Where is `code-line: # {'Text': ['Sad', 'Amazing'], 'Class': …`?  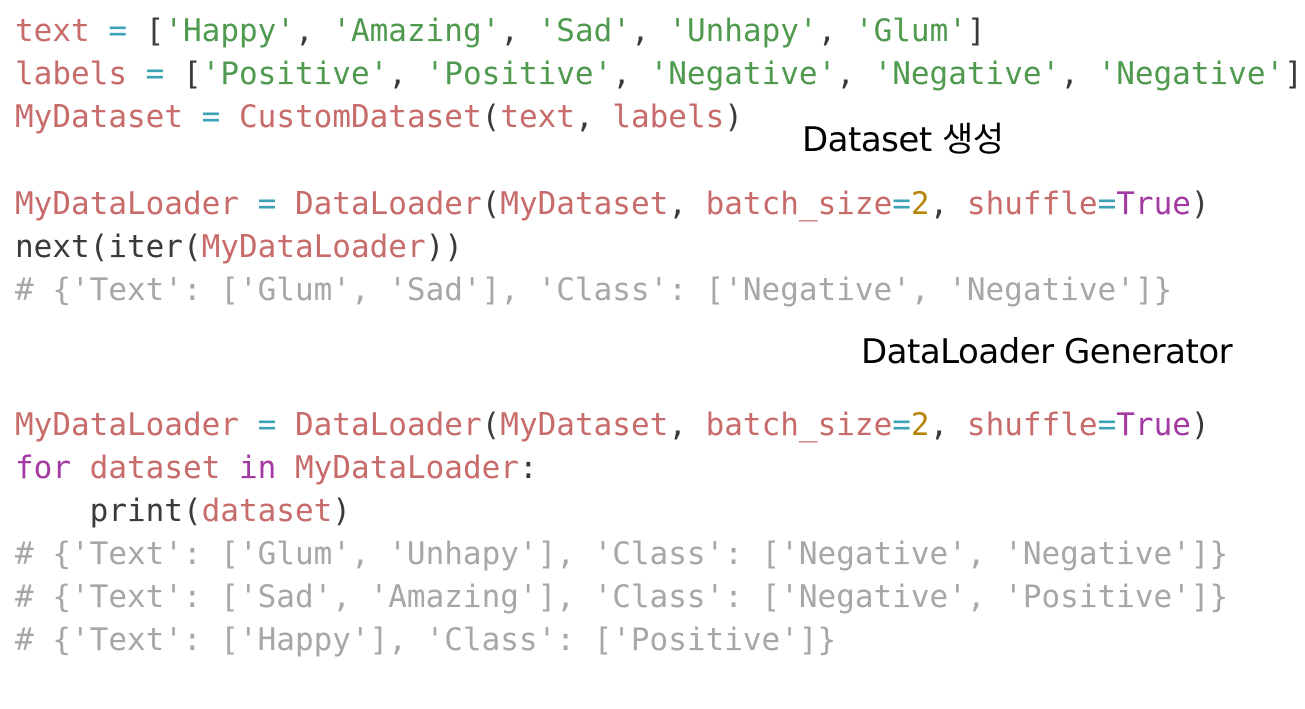
code-line: # {'Text': ['Sad', 'Amazing'], 'Class': … is located at coordinates (621, 597).